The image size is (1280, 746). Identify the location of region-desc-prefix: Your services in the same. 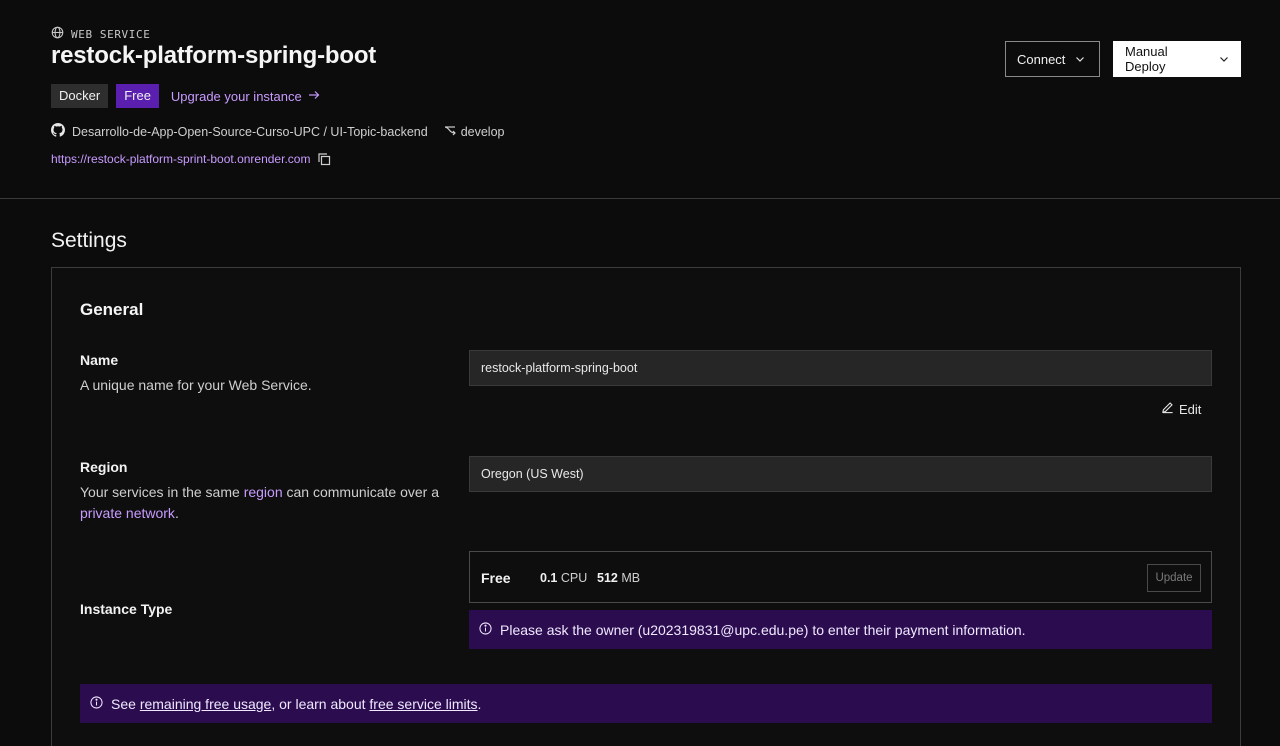
(162, 492).